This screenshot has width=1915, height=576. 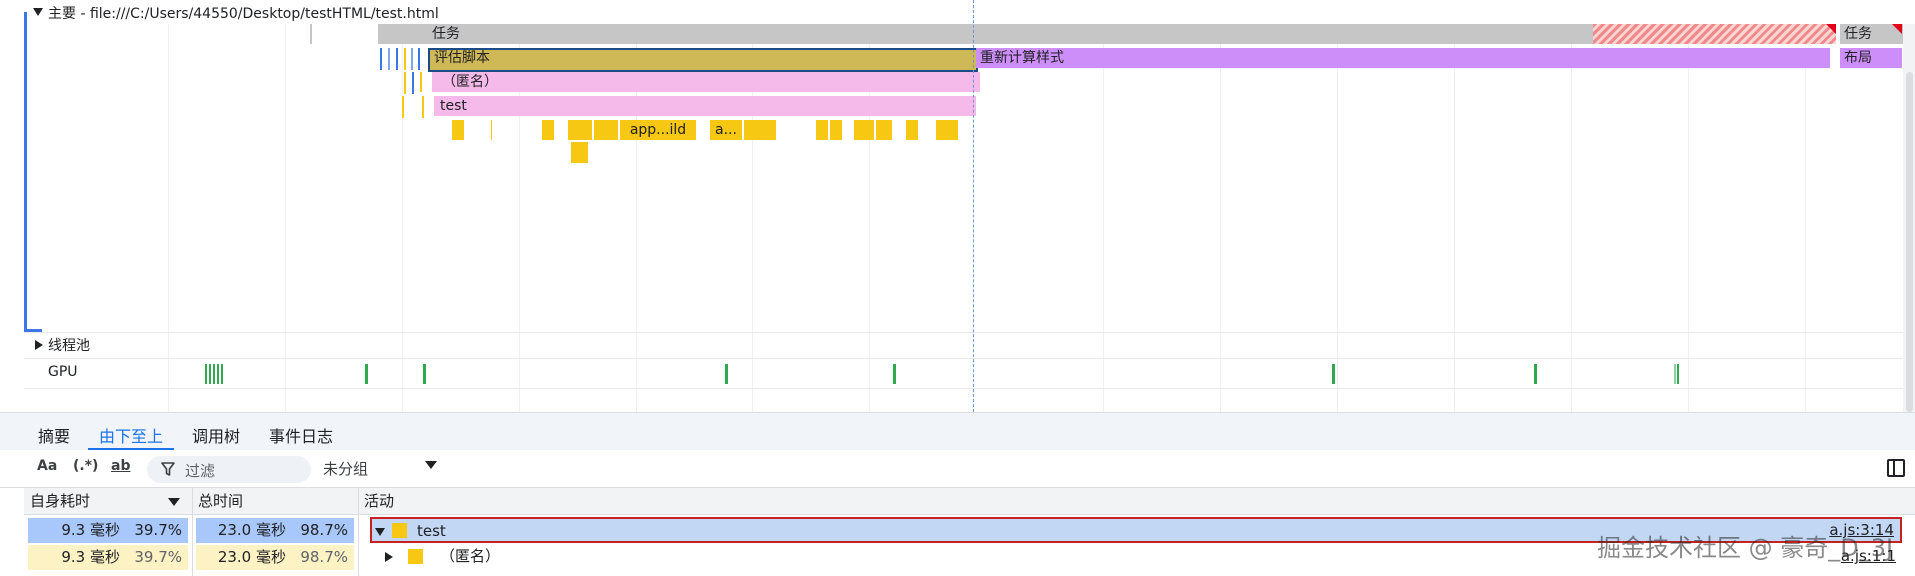 I want to click on layout-bar: 布局, so click(x=1871, y=58).